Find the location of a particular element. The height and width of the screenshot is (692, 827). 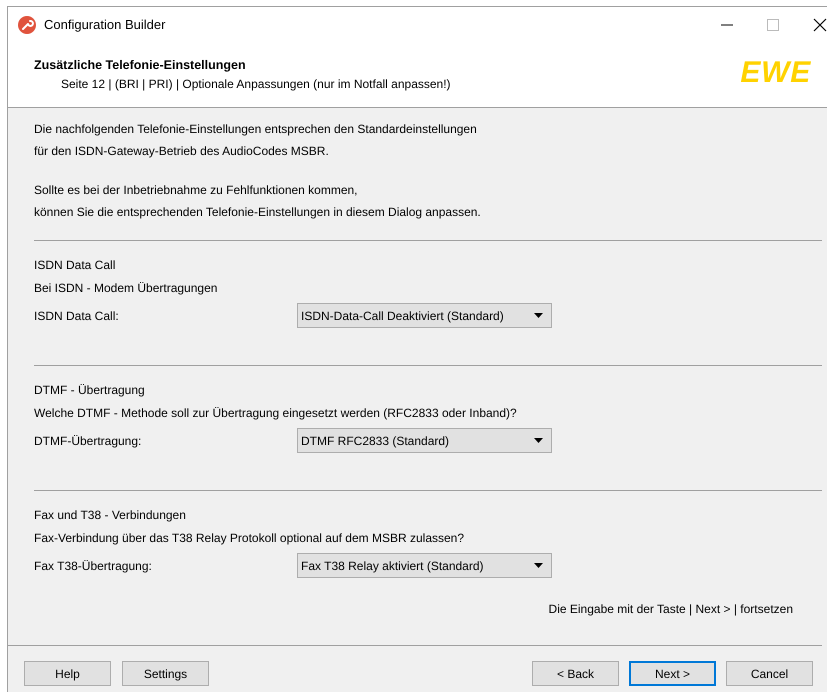

window-title: Configuration Builder is located at coordinates (105, 25).